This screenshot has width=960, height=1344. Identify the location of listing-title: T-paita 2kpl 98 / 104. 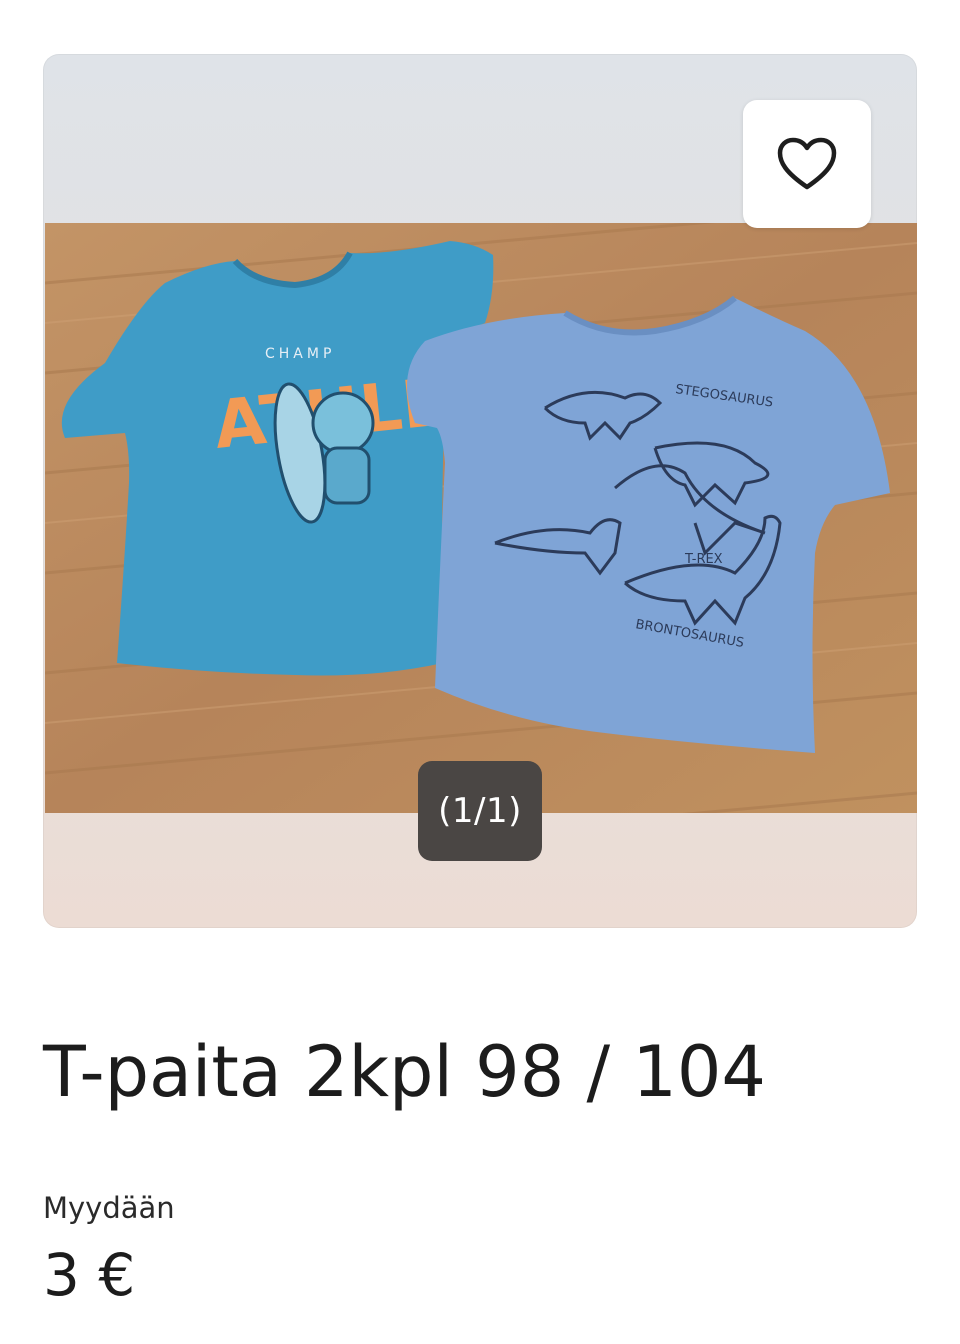
(404, 1072).